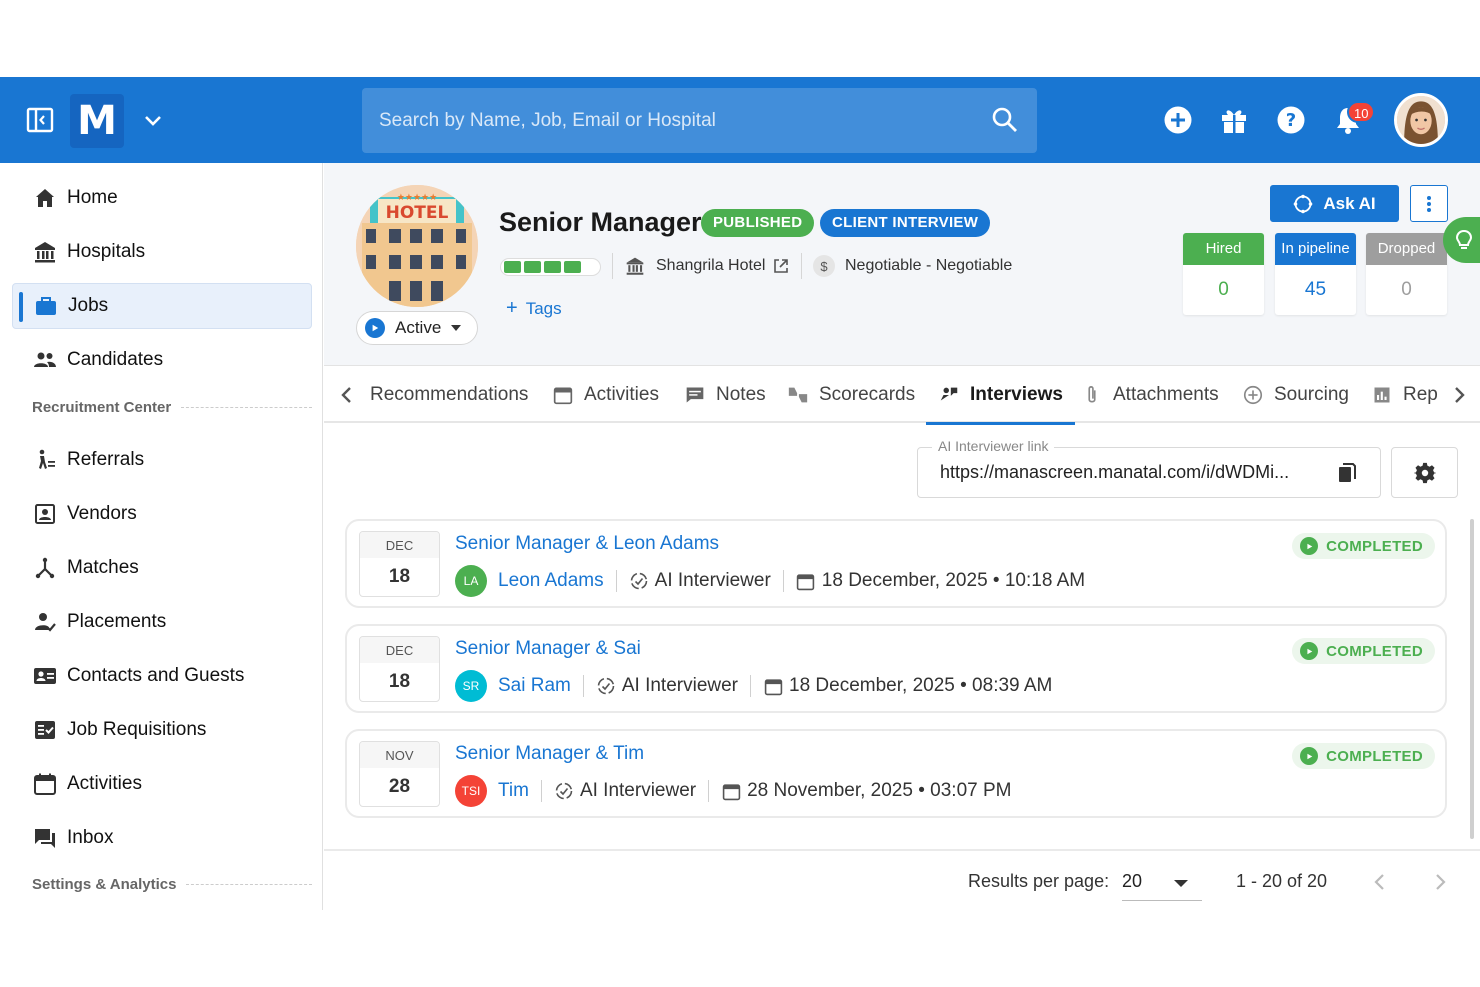  What do you see at coordinates (162, 568) in the screenshot?
I see `sidebar-item-matches: Matches` at bounding box center [162, 568].